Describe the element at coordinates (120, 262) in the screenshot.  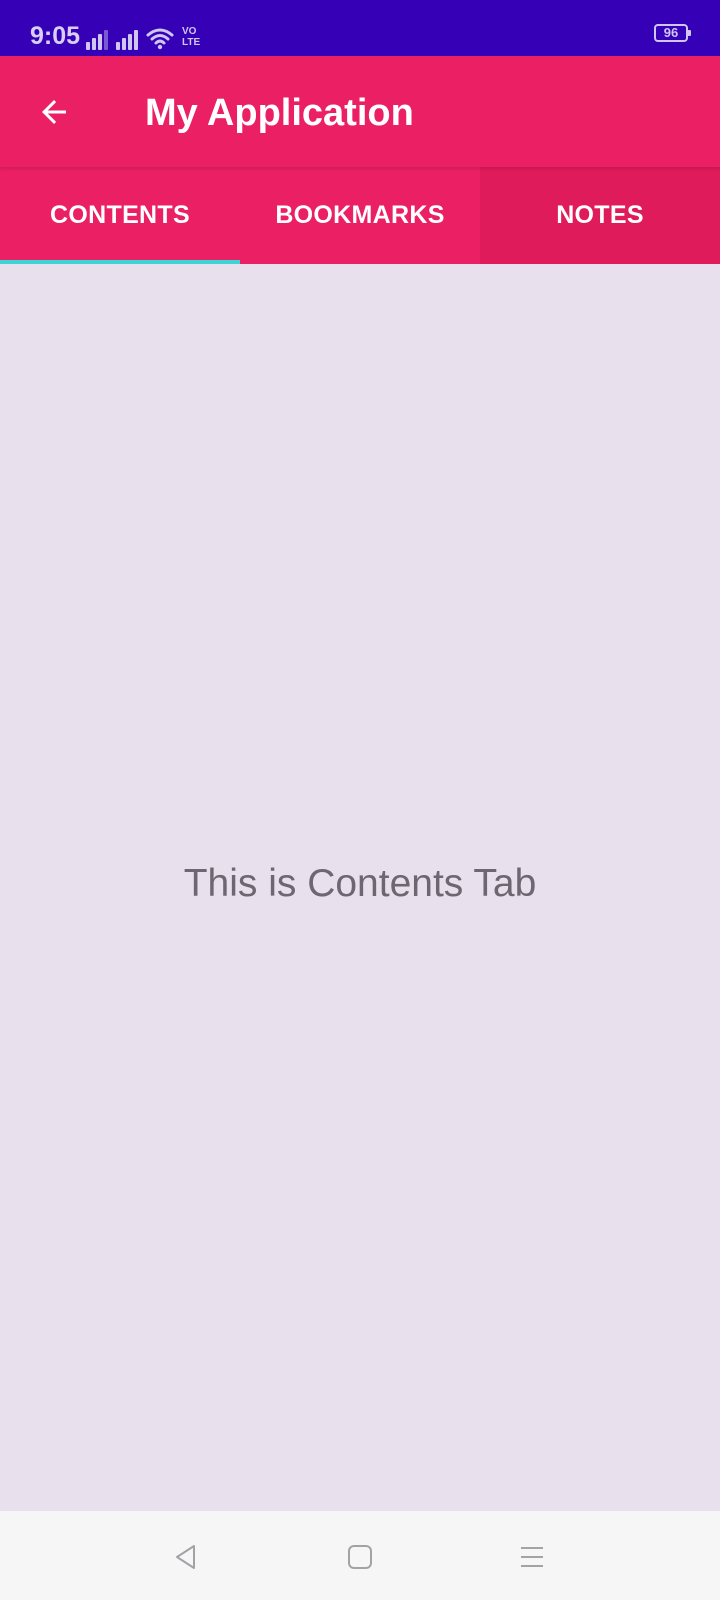
I see `tab-indicator` at that location.